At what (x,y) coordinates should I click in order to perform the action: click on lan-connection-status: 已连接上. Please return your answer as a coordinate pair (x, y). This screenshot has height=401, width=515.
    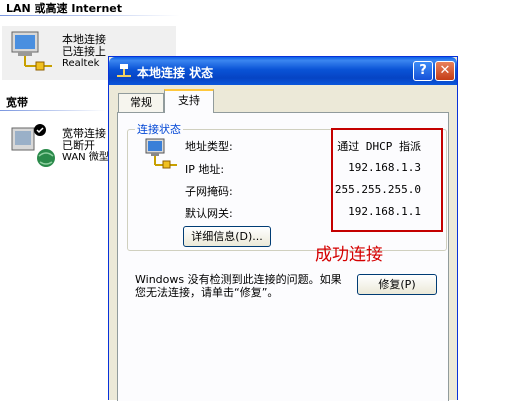
    Looking at the image, I should click on (84, 51).